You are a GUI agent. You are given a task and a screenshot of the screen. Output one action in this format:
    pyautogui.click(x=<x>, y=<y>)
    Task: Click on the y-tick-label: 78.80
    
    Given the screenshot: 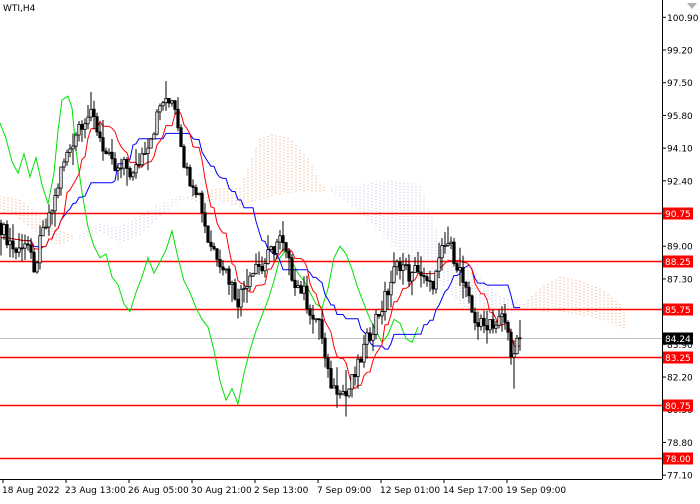 What is the action you would take?
    pyautogui.click(x=680, y=444)
    